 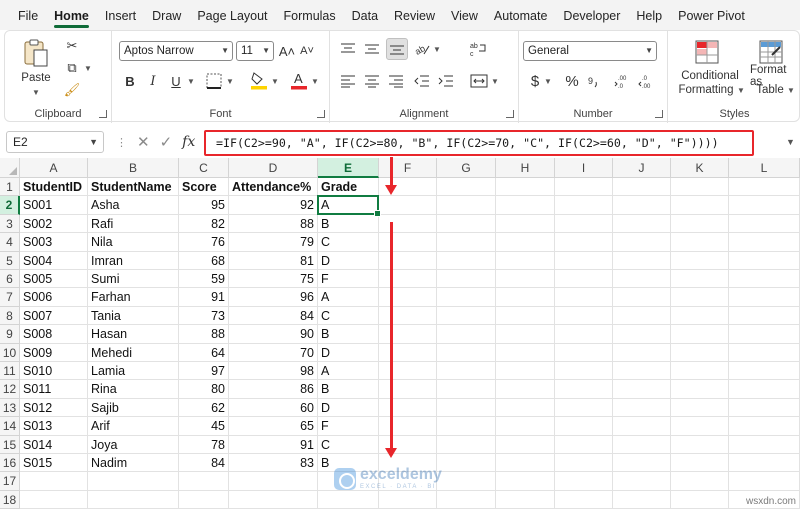 What do you see at coordinates (397, 49) in the screenshot?
I see `align-bottom-icon` at bounding box center [397, 49].